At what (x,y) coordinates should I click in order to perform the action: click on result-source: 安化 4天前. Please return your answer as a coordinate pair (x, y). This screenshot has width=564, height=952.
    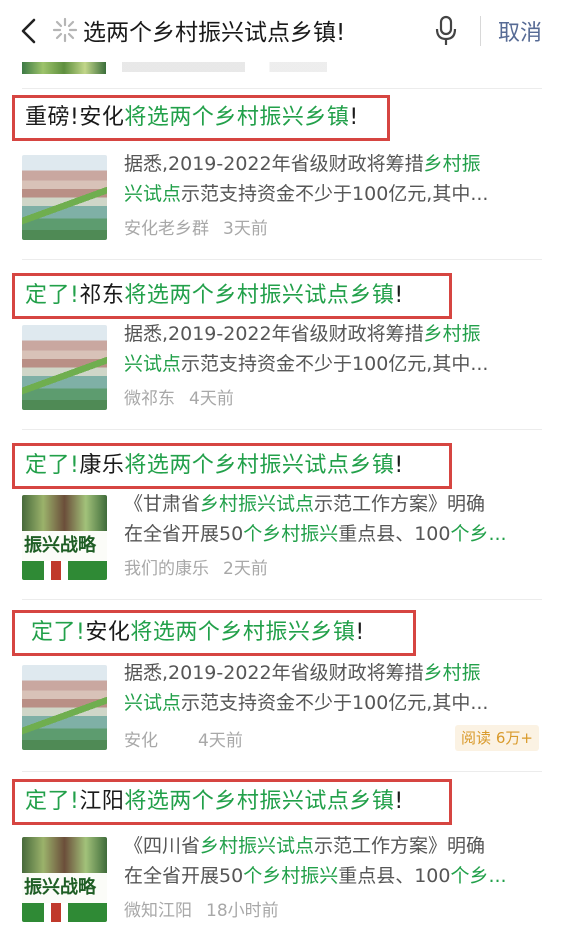
    Looking at the image, I should click on (183, 741).